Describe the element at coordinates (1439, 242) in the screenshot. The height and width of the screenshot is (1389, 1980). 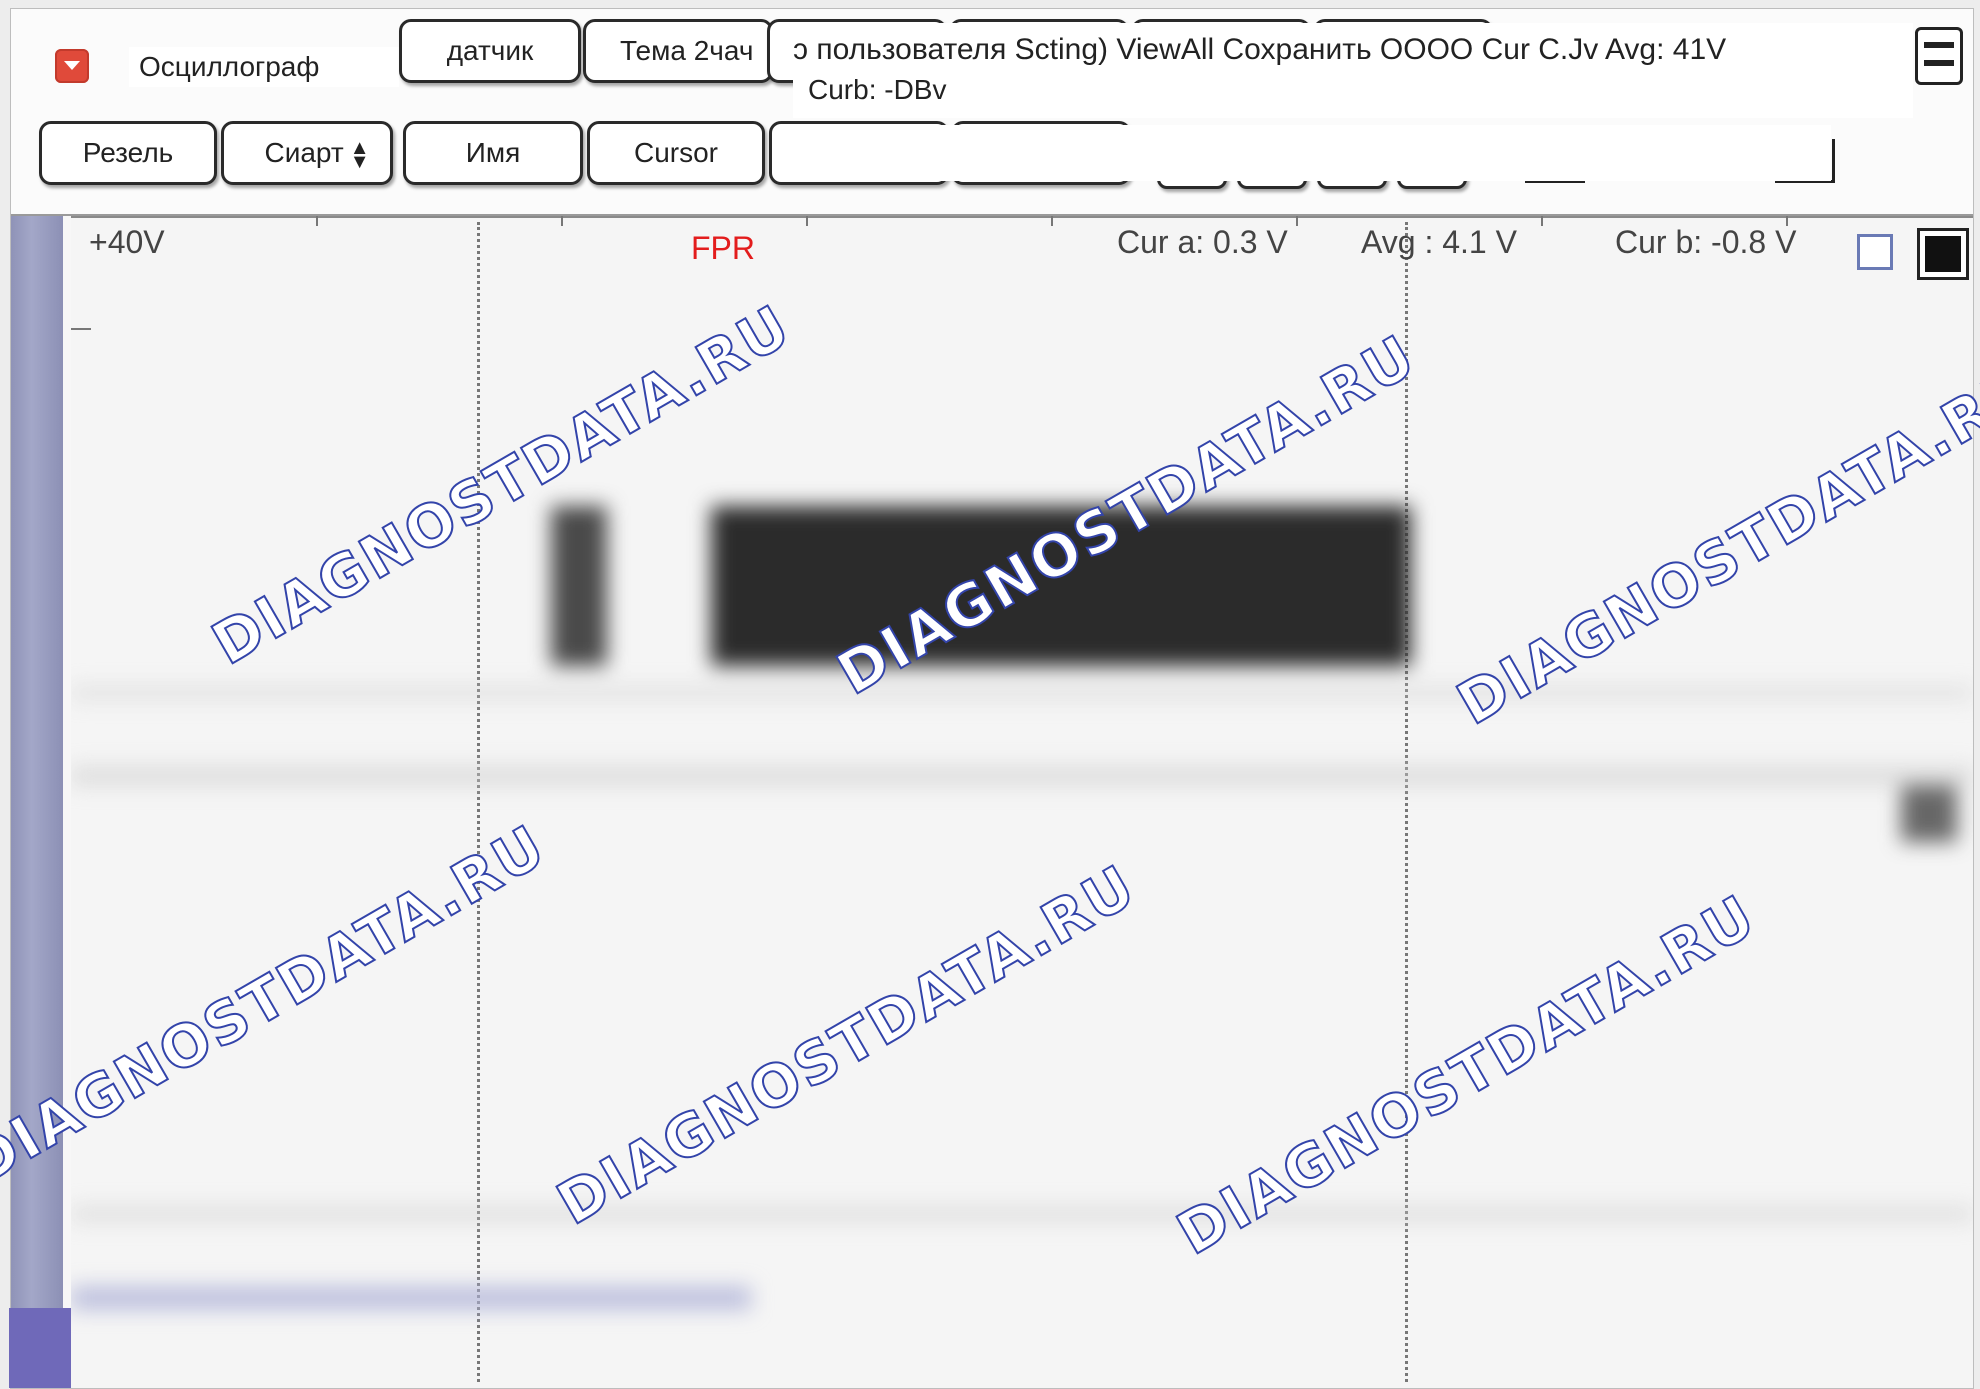
I see `average-readout: Avg : 4.1 V` at that location.